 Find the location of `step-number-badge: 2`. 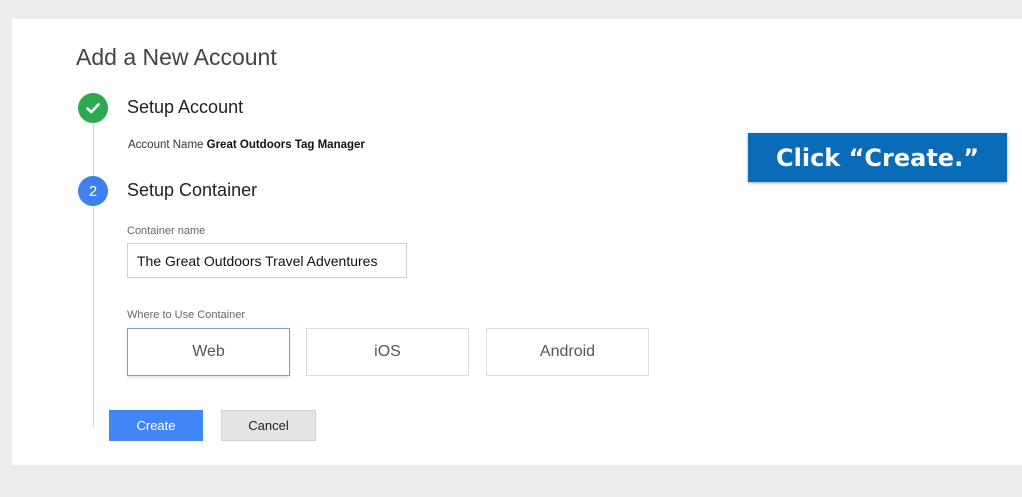

step-number-badge: 2 is located at coordinates (93, 191).